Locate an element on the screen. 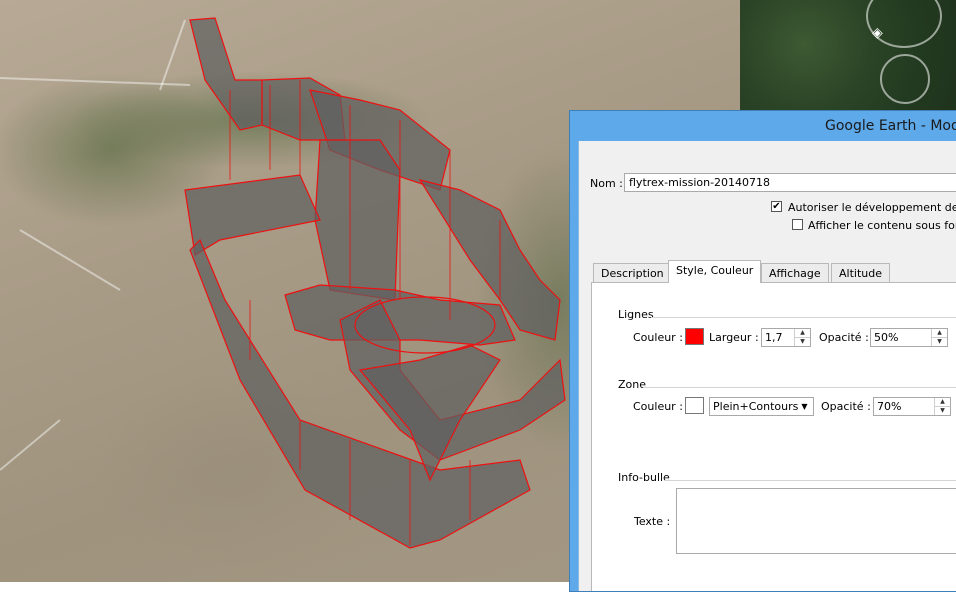 Image resolution: width=956 pixels, height=592 pixels. lines-width-label: Largeur : is located at coordinates (734, 337).